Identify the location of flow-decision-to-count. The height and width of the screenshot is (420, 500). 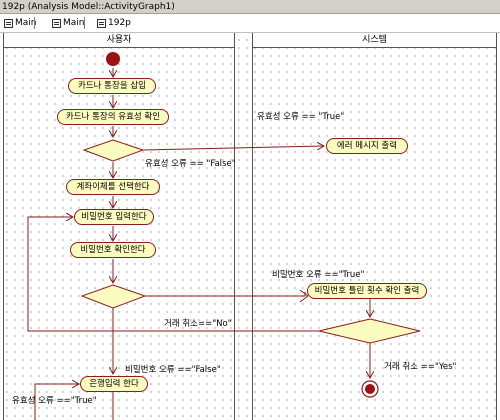
(225, 294).